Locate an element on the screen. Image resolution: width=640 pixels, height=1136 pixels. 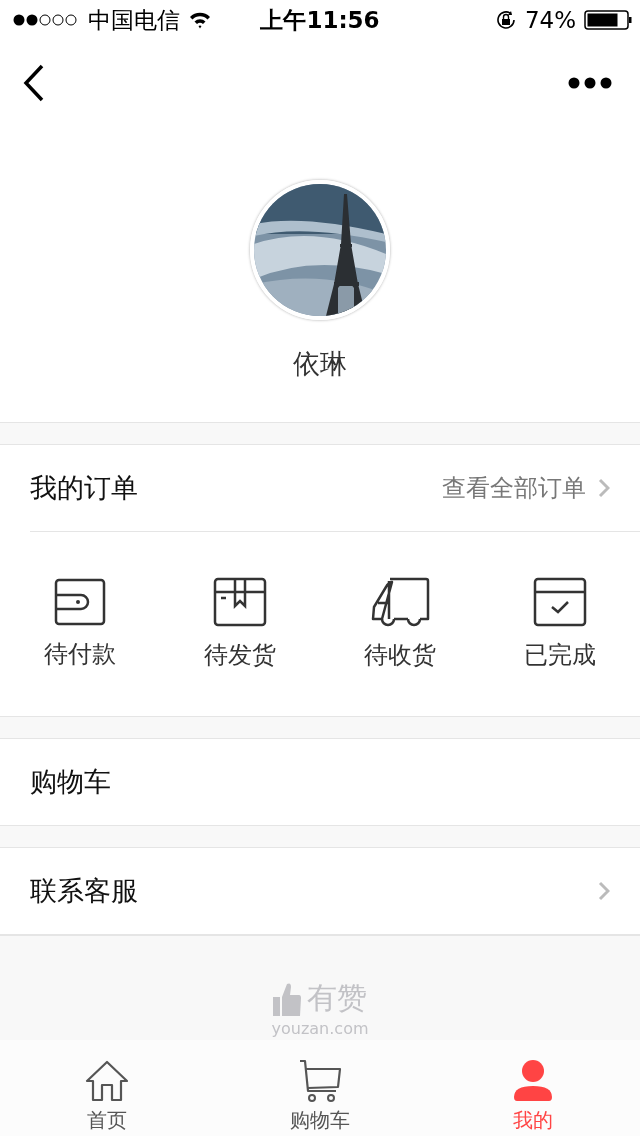
order-status-item: 待收货 is located at coordinates (400, 624).